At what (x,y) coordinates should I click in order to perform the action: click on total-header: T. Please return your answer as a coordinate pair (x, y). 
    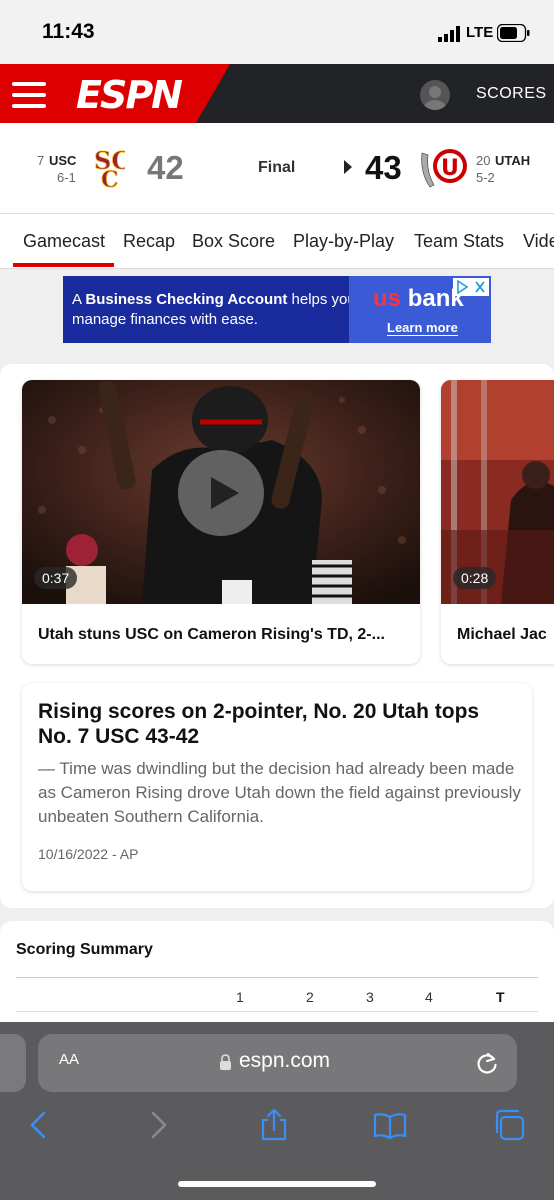
    Looking at the image, I should click on (500, 997).